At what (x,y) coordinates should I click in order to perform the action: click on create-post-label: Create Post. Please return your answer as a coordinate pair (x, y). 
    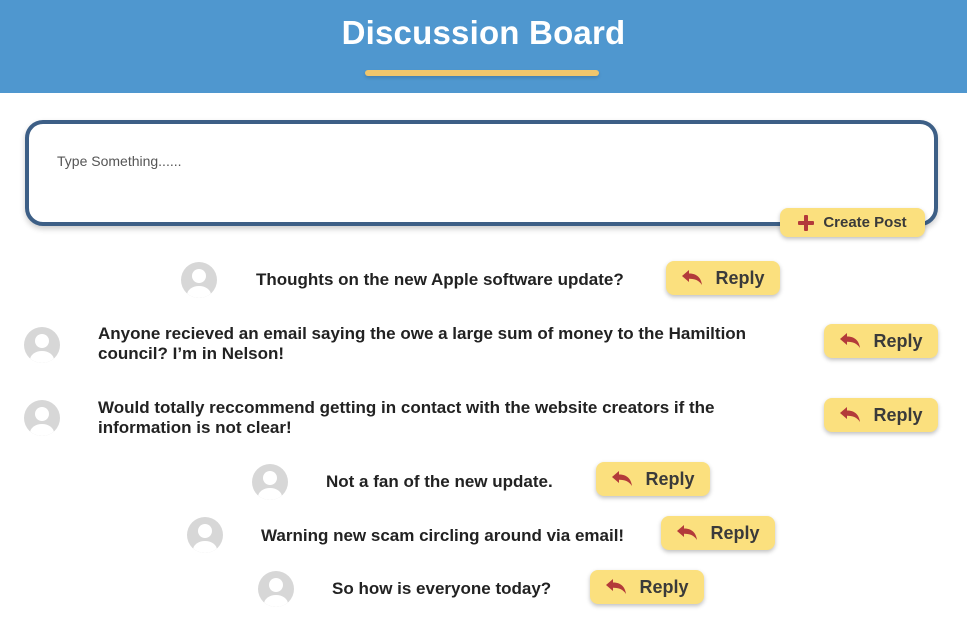
    Looking at the image, I should click on (865, 222).